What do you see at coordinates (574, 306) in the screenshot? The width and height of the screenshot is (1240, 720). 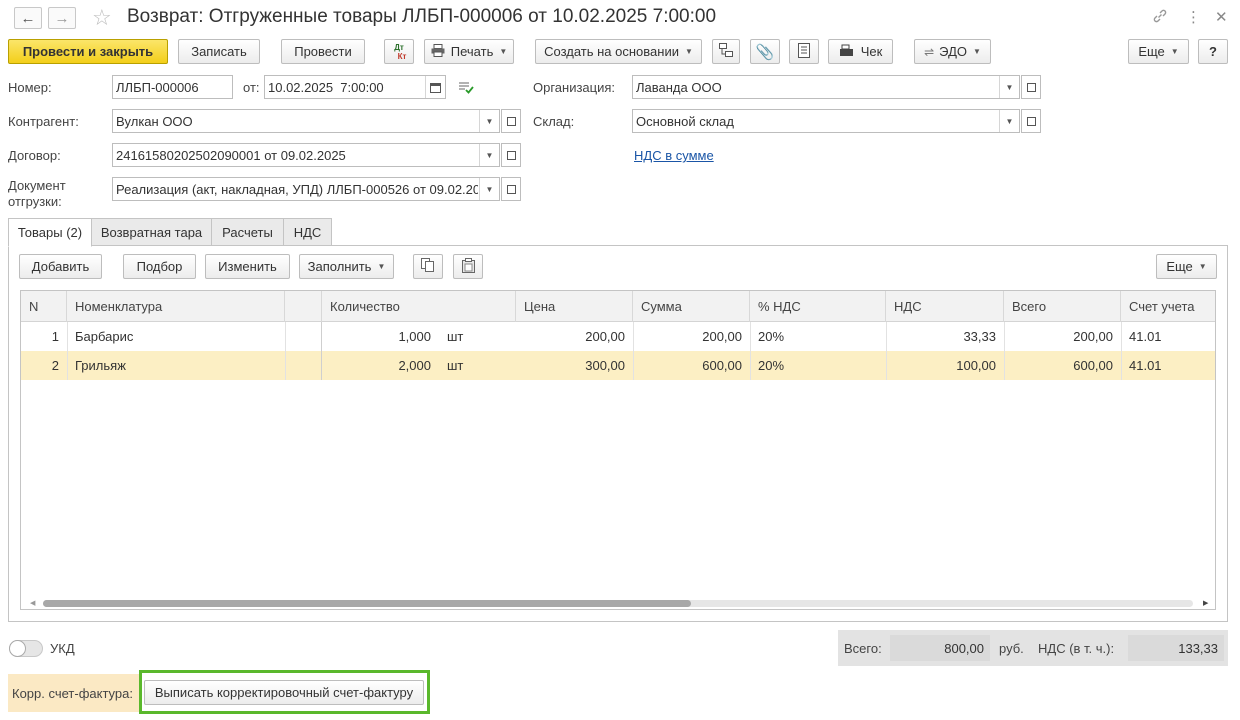 I see `column-header-price: Цена` at bounding box center [574, 306].